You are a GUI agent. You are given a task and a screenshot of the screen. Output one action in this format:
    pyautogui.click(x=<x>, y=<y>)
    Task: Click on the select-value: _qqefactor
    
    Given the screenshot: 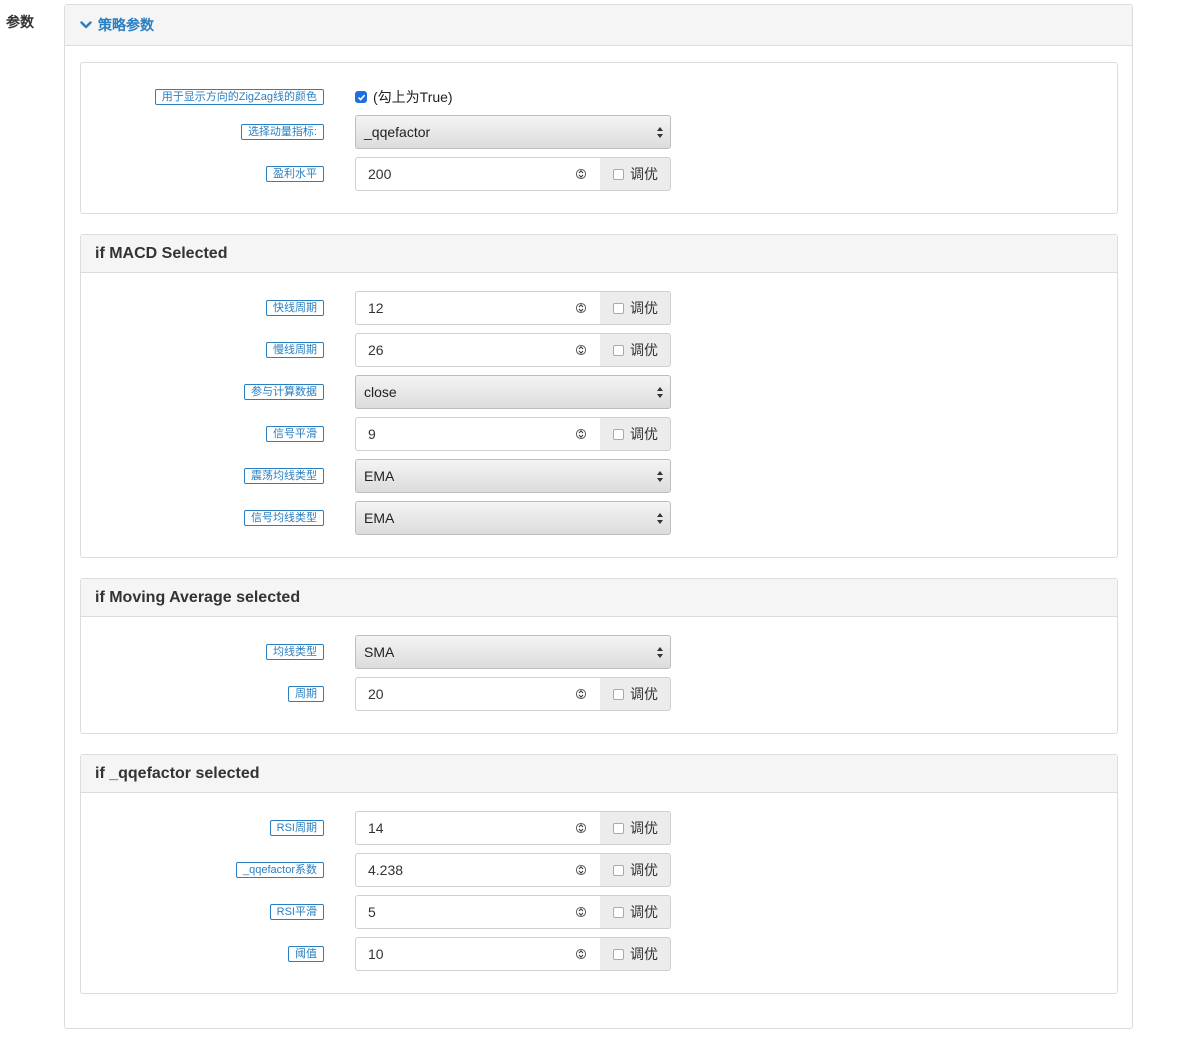 What is the action you would take?
    pyautogui.click(x=397, y=132)
    